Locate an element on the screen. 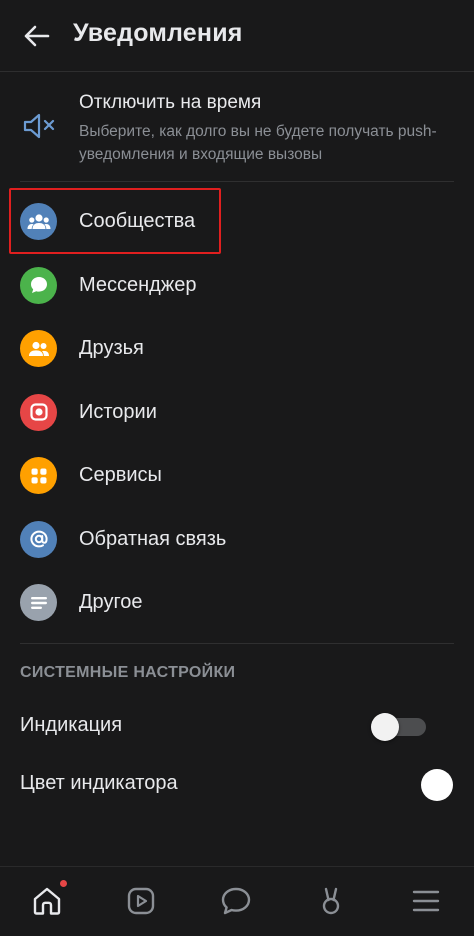  category-feedback: Обратная связь is located at coordinates (237, 540).